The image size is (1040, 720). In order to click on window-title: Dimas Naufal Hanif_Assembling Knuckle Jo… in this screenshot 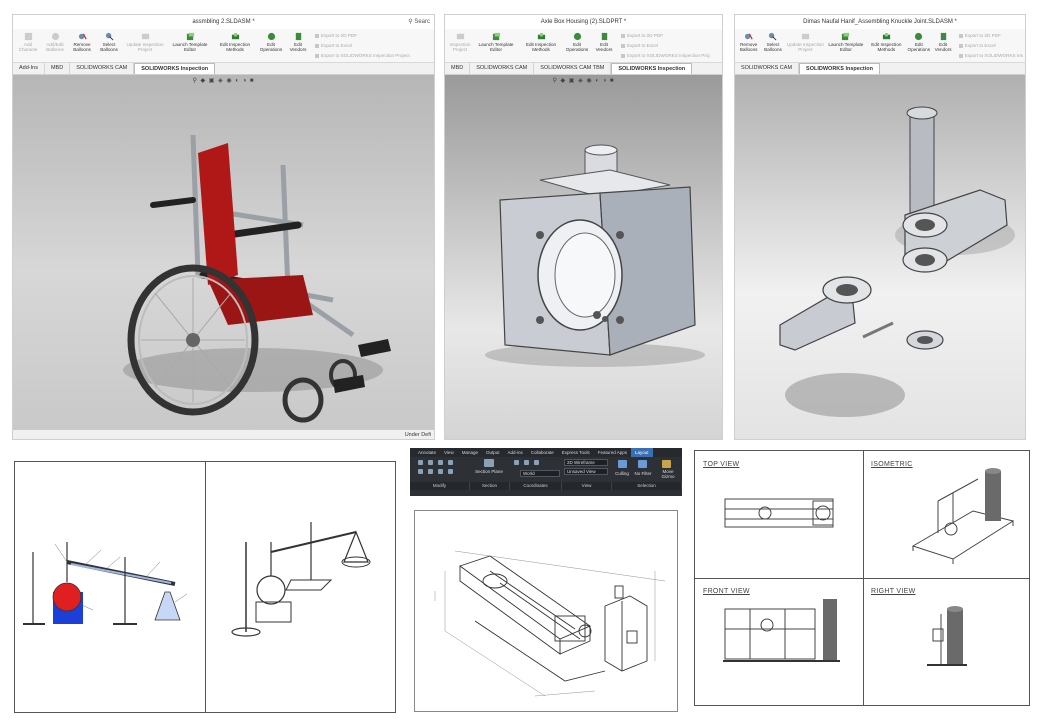, I will do `click(880, 22)`.